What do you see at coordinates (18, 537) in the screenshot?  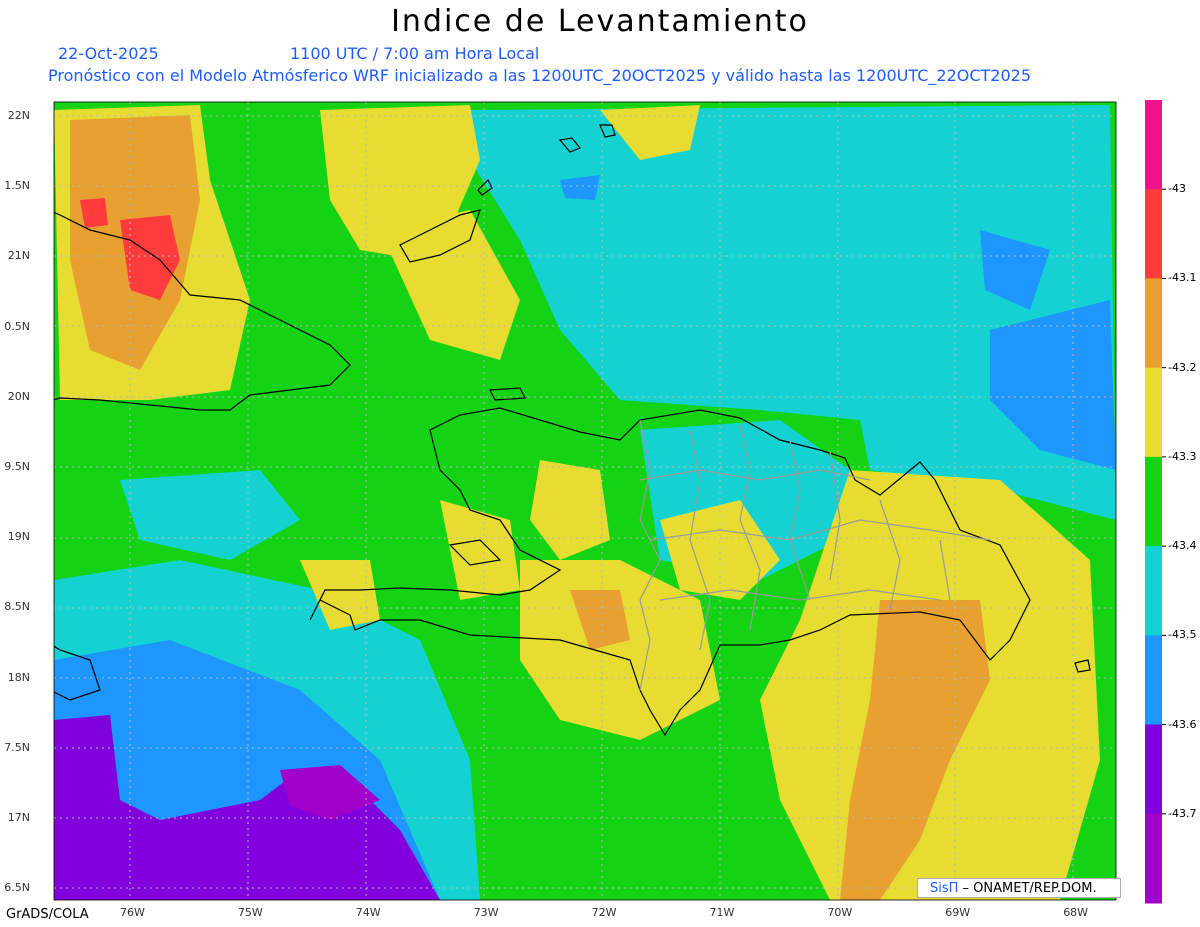 I see `lat-label: 19N` at bounding box center [18, 537].